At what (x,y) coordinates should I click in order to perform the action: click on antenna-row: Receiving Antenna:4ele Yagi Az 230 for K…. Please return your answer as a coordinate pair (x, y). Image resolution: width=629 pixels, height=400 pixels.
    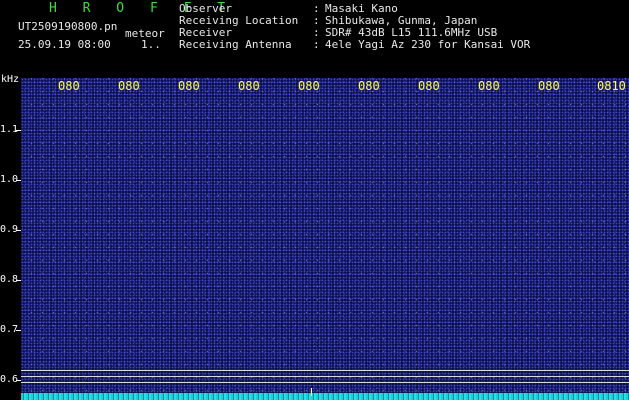
    Looking at the image, I should click on (354, 45).